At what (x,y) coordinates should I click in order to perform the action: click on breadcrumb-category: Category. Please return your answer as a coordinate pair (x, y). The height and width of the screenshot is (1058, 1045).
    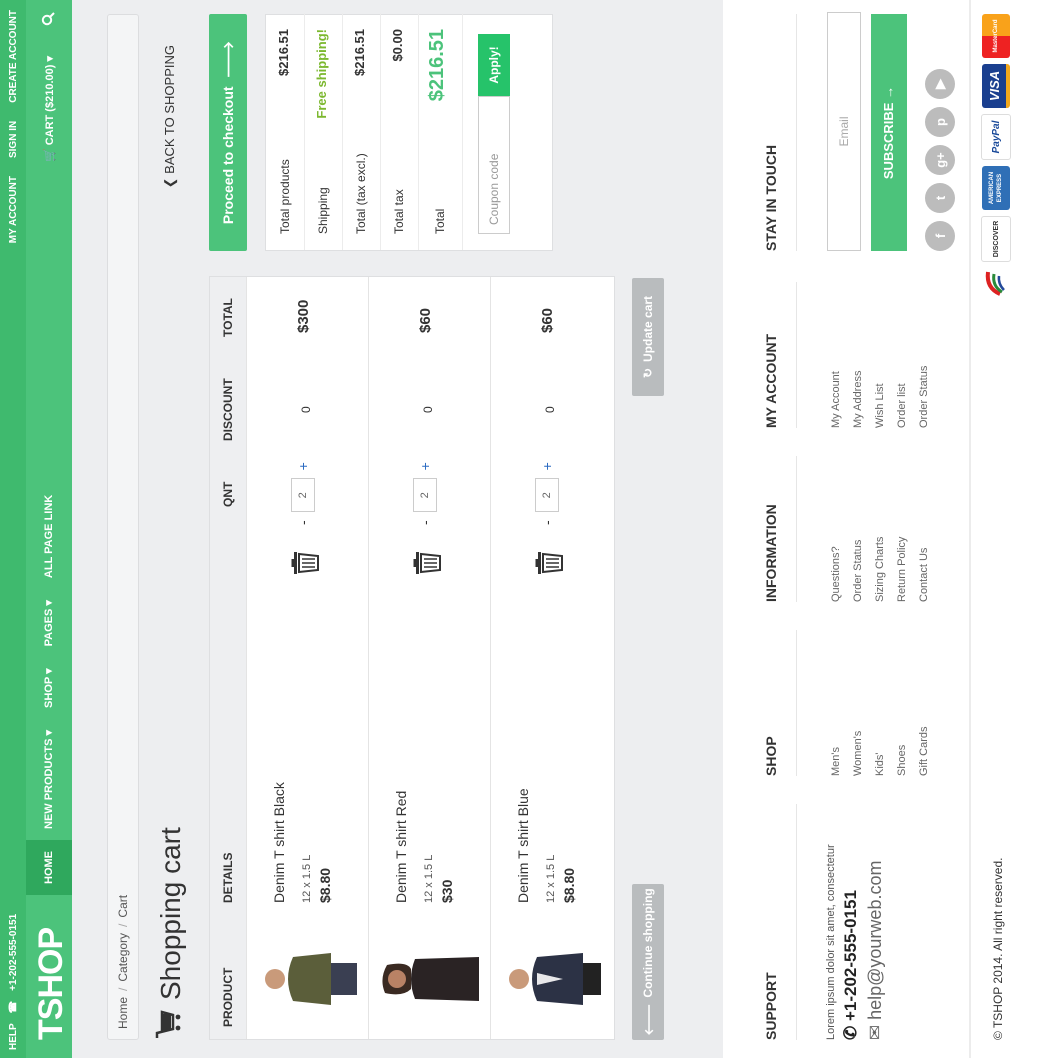
    Looking at the image, I should click on (123, 957).